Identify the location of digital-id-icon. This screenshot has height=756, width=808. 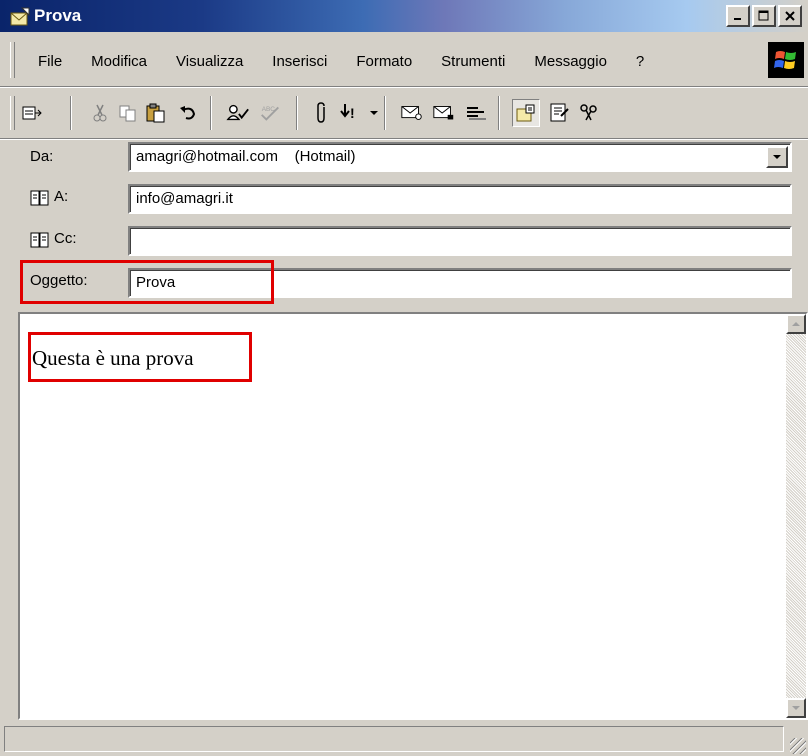
(560, 113).